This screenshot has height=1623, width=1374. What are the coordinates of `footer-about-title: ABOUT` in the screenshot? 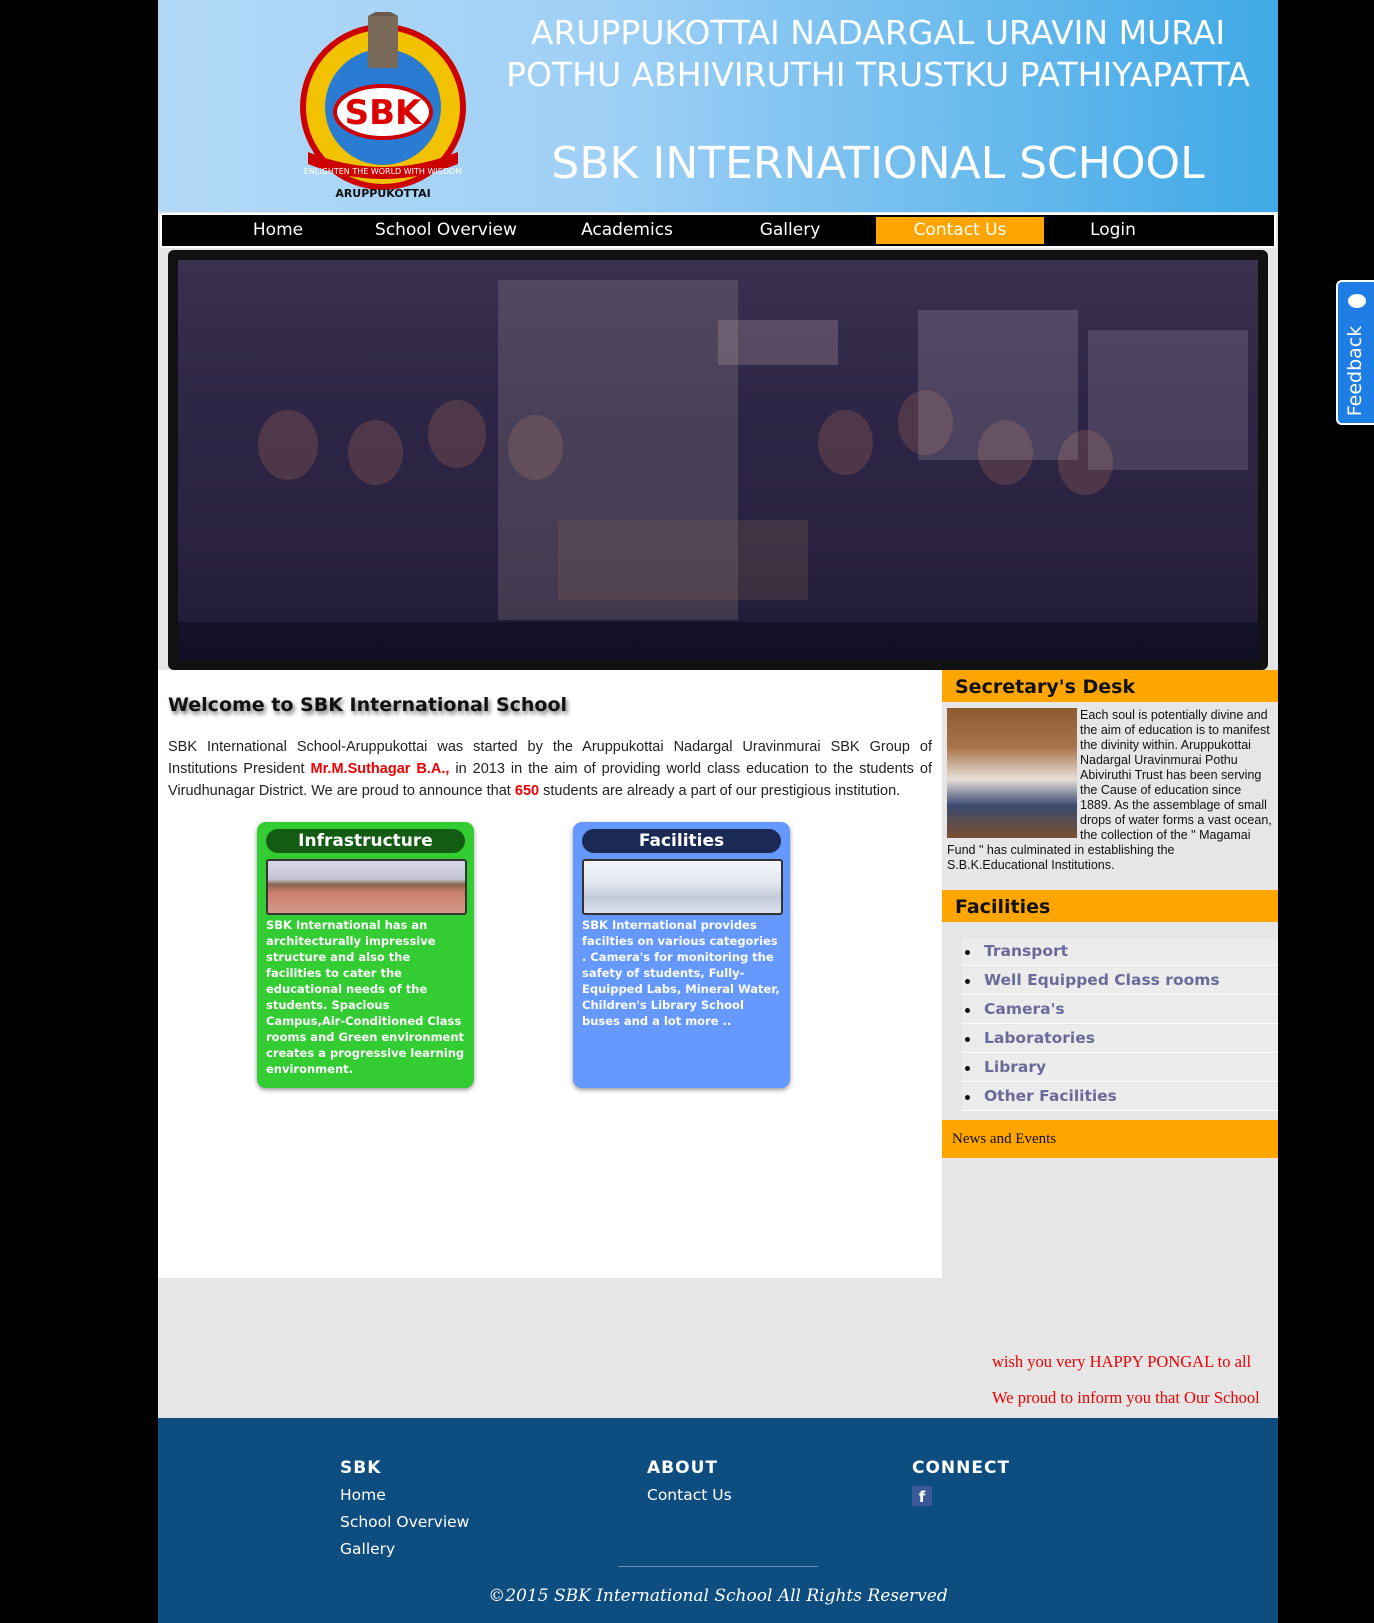 It's located at (682, 1468).